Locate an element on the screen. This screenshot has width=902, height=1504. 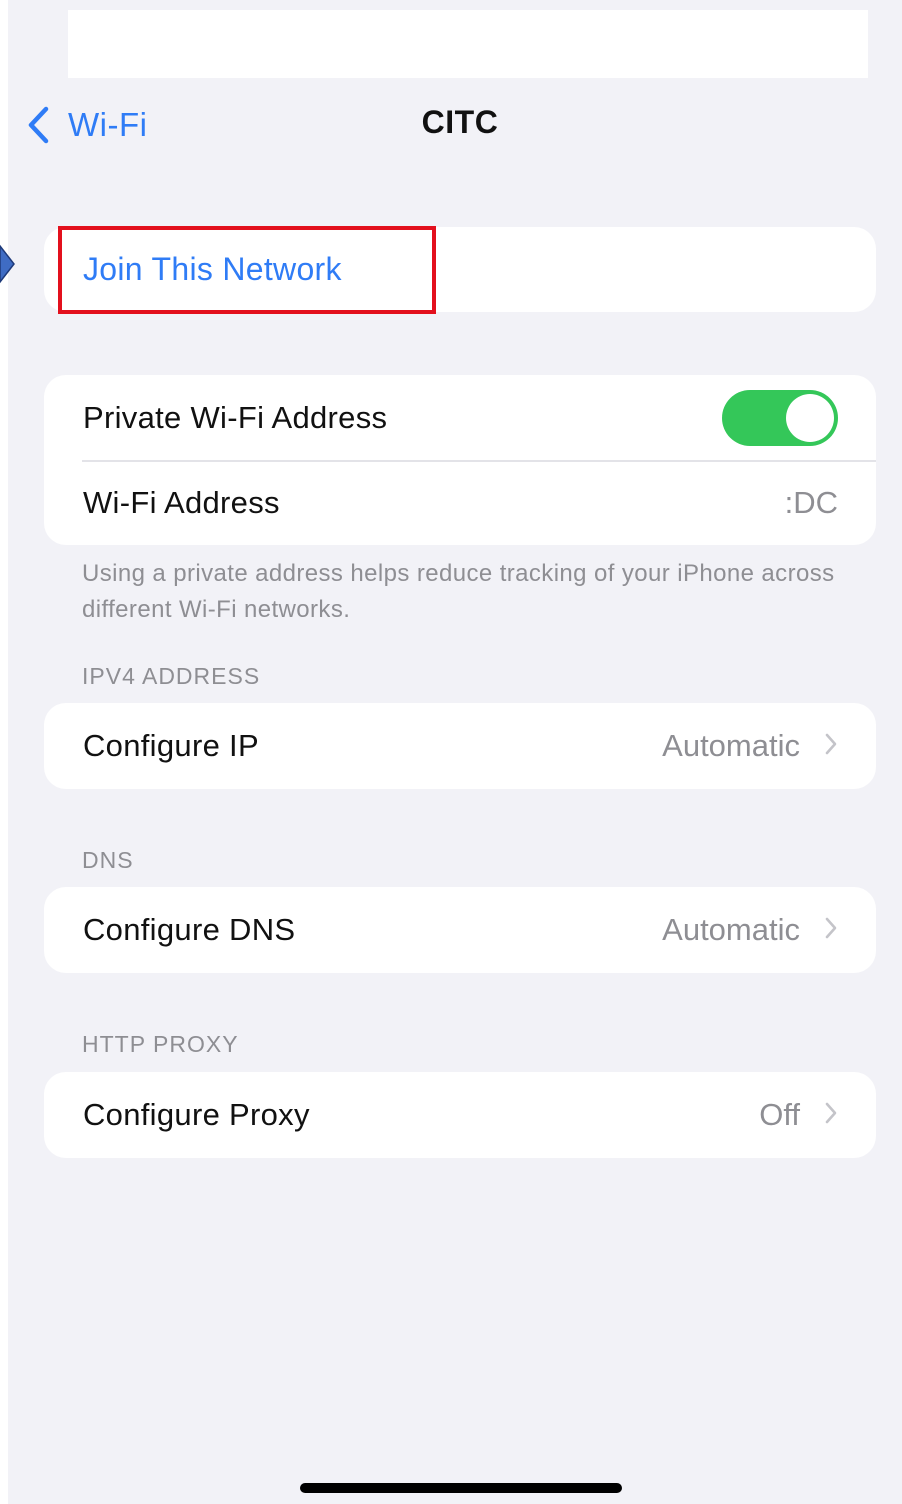
private-address-card: Private Wi-Fi Address Wi-Fi Address :DC is located at coordinates (460, 460).